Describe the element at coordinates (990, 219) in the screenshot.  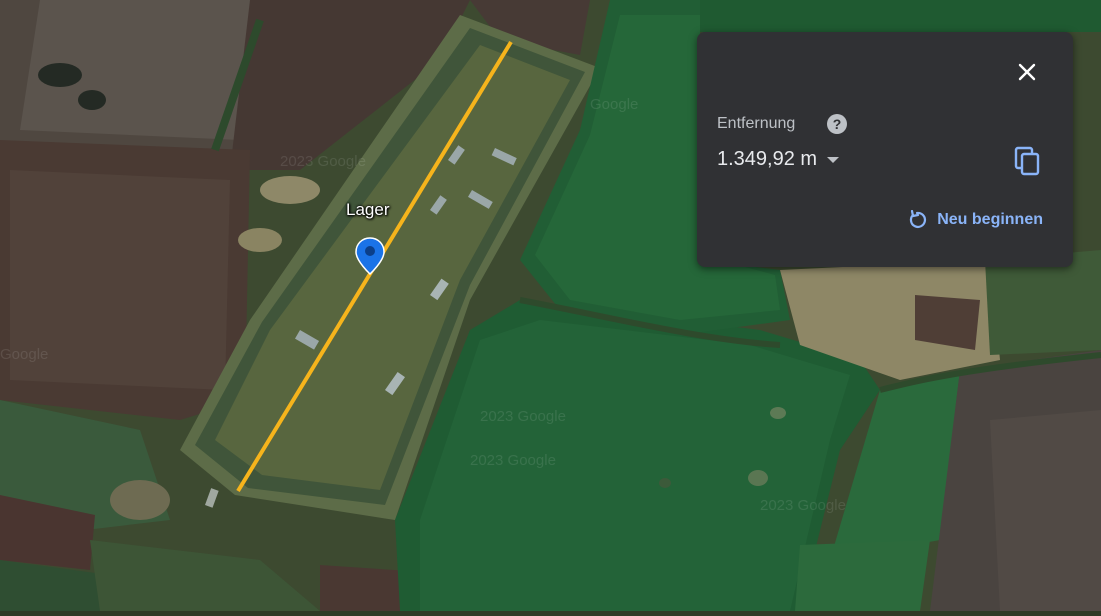
I see `restart-label: Neu beginnen` at that location.